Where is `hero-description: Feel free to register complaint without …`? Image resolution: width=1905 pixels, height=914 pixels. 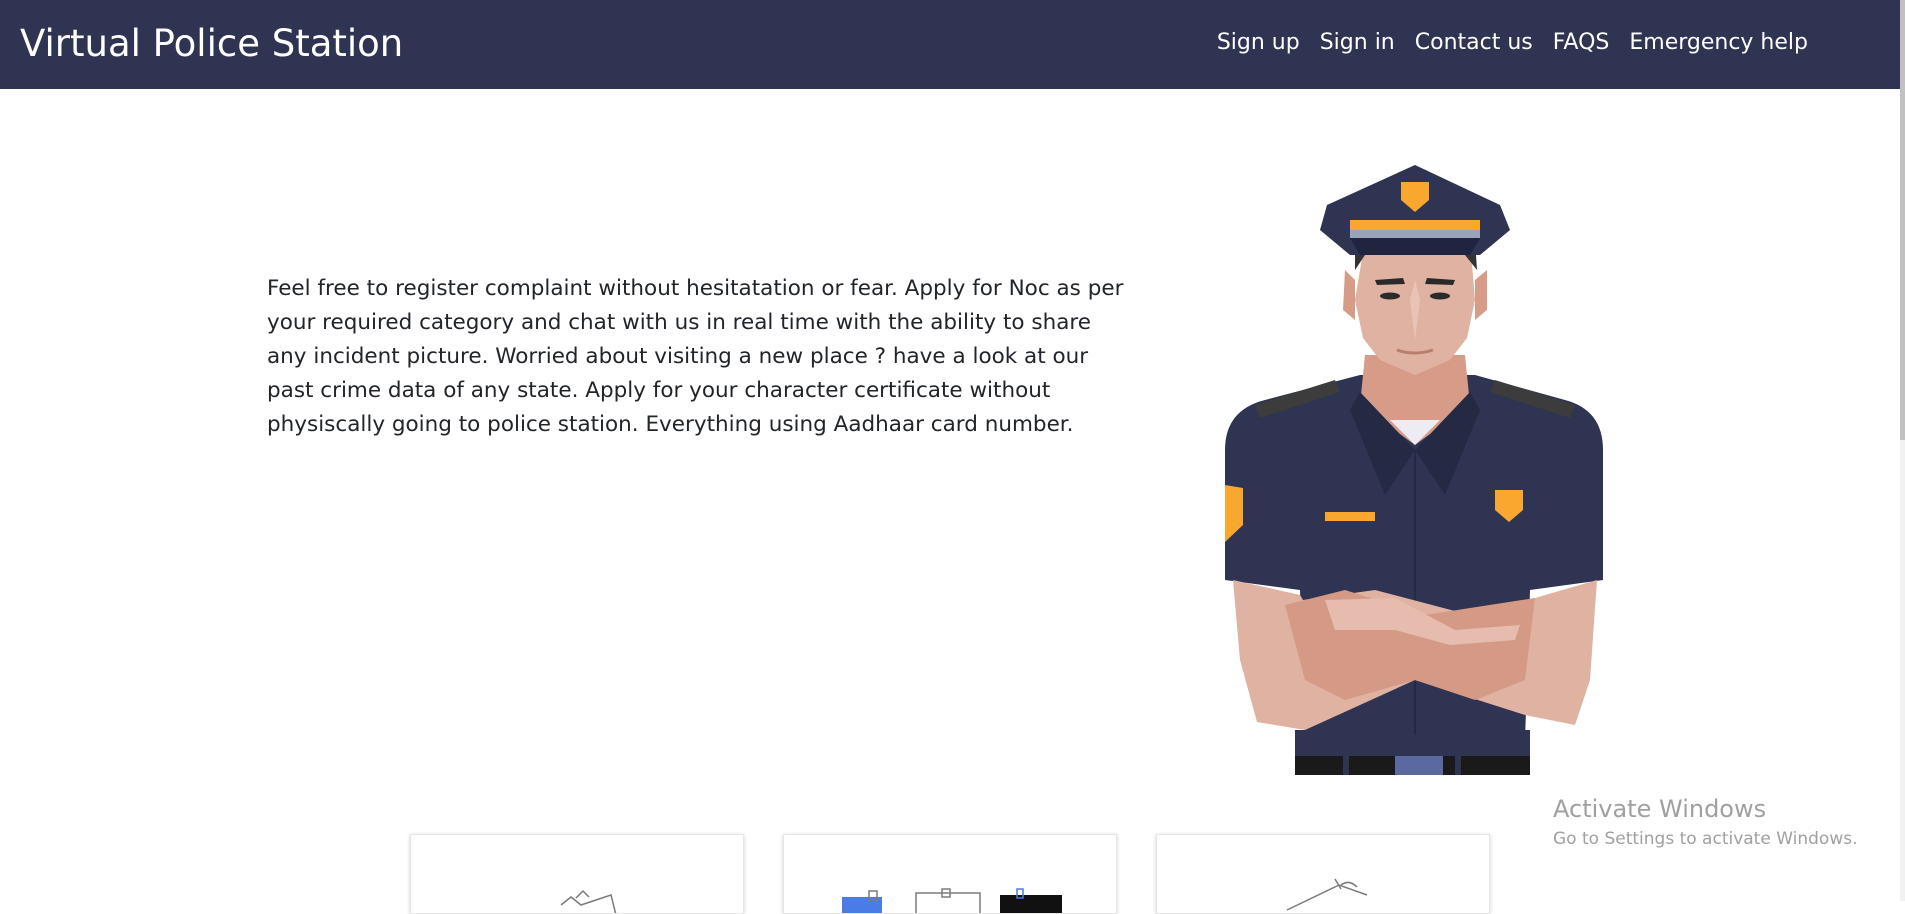
hero-description: Feel free to register complaint without … is located at coordinates (695, 356).